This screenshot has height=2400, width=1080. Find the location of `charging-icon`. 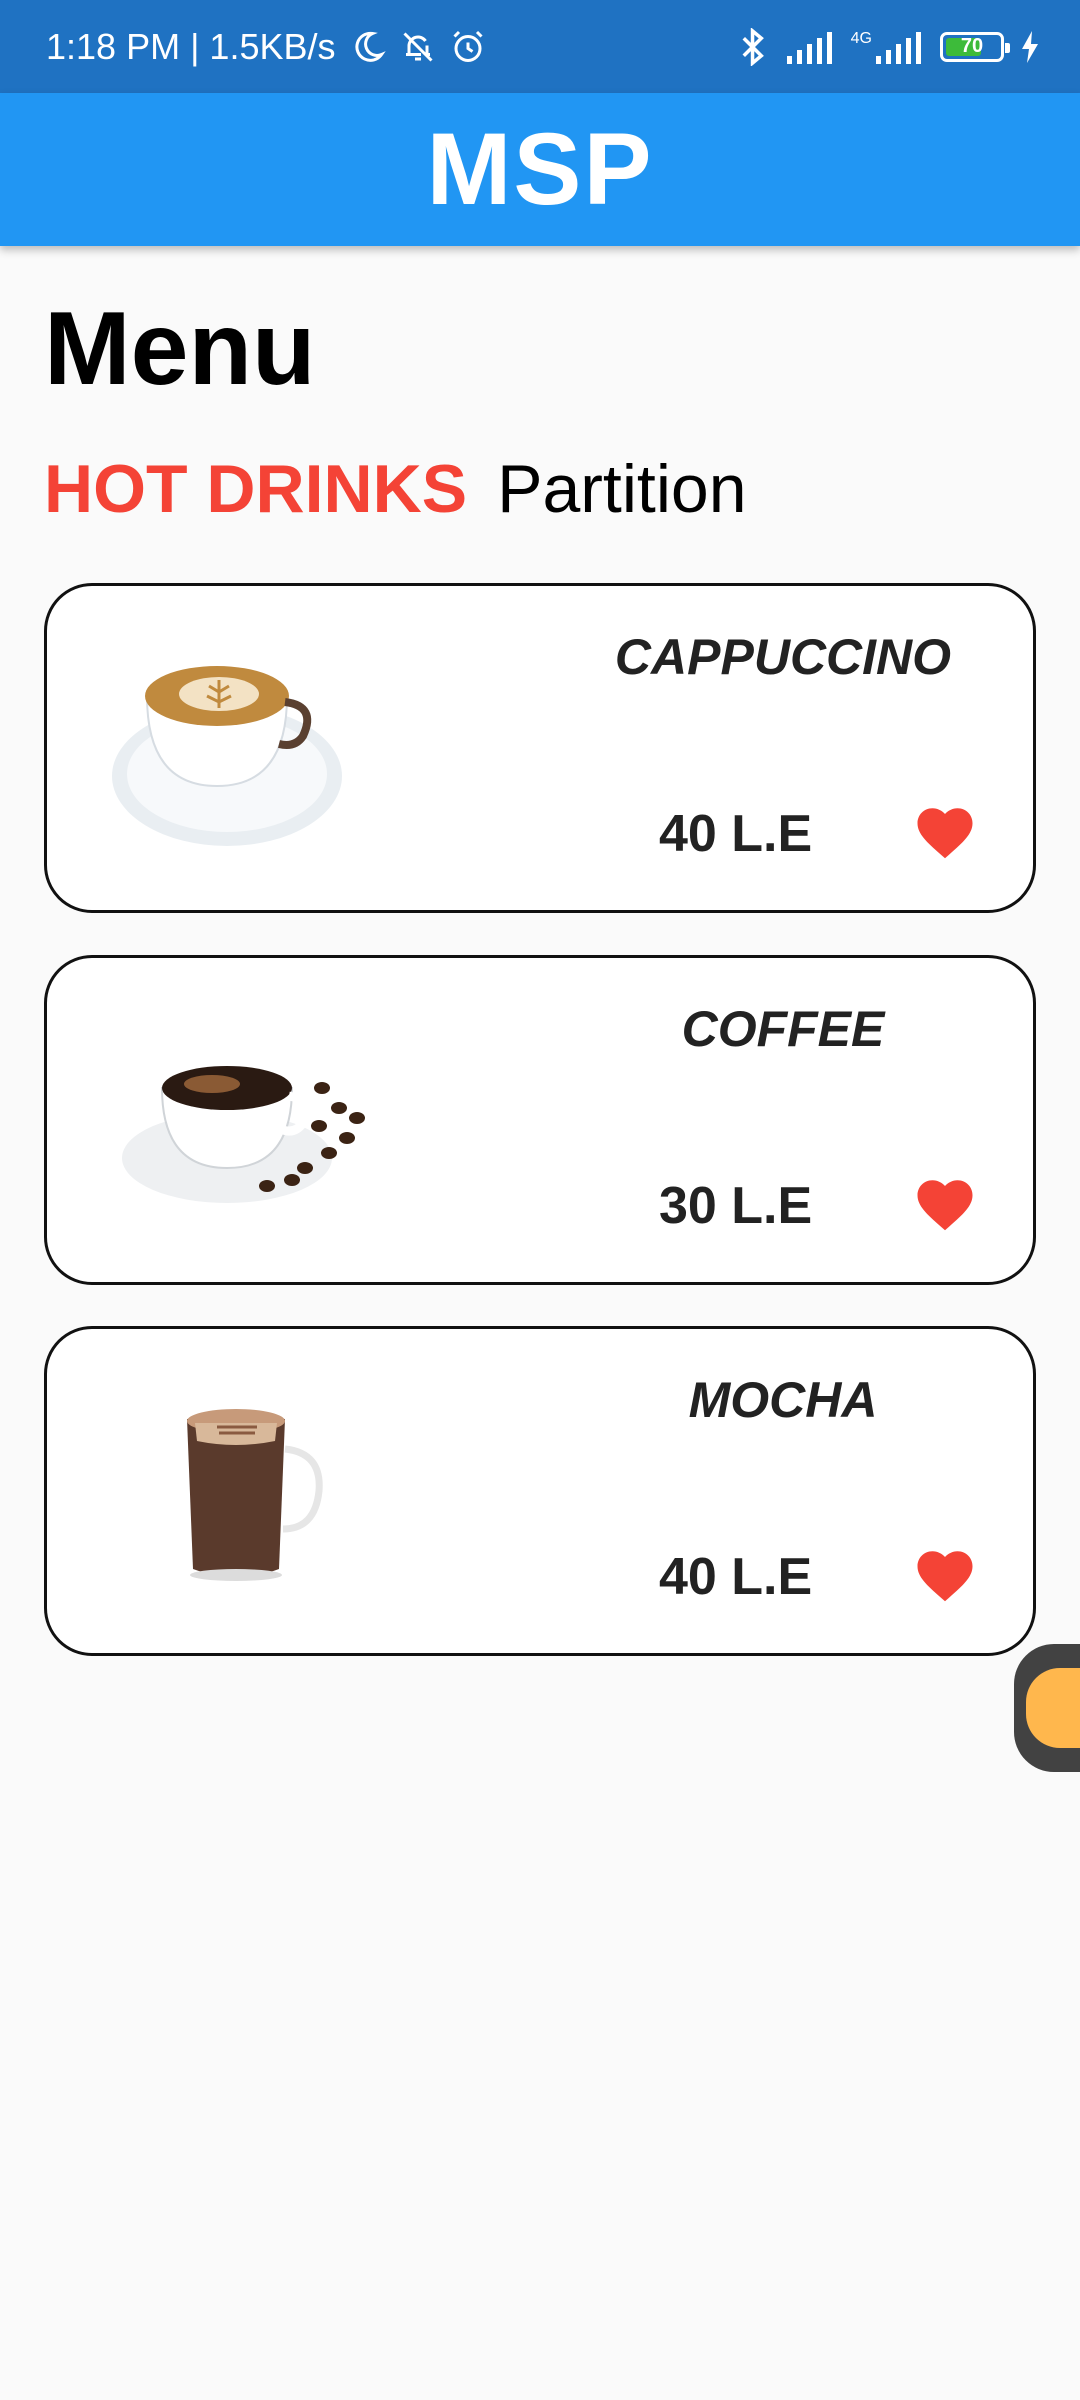

charging-icon is located at coordinates (1030, 46).